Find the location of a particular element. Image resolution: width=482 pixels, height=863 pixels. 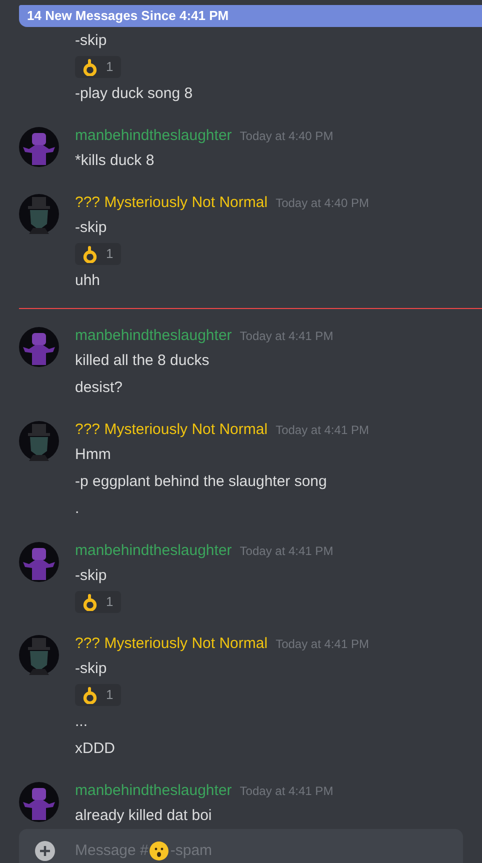

message-text: desist? is located at coordinates (99, 388).